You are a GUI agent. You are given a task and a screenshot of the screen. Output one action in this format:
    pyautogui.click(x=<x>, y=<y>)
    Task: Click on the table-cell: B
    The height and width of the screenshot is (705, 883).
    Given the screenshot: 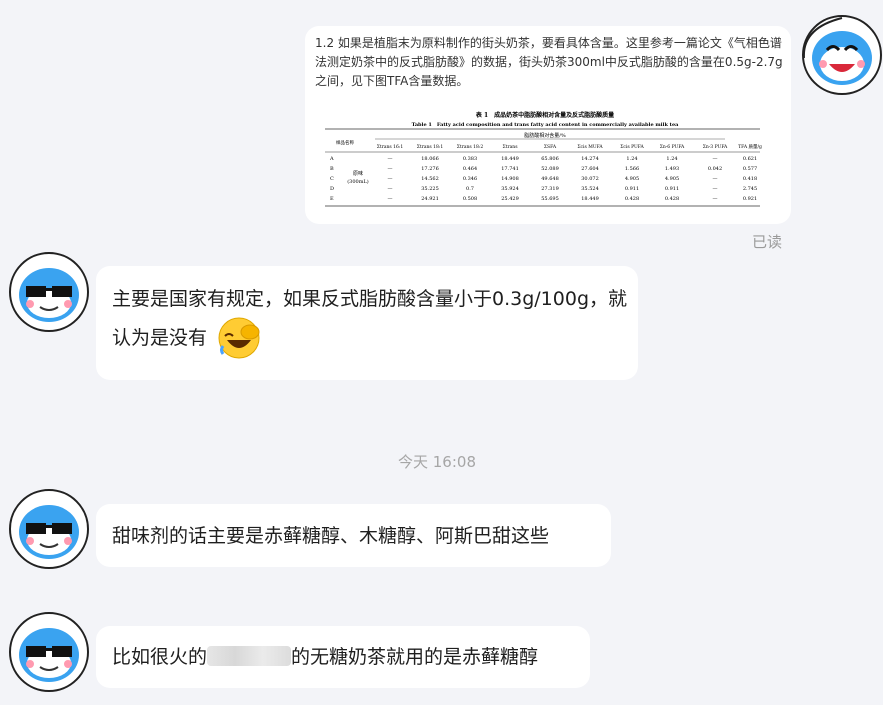 What is the action you would take?
    pyautogui.click(x=332, y=169)
    